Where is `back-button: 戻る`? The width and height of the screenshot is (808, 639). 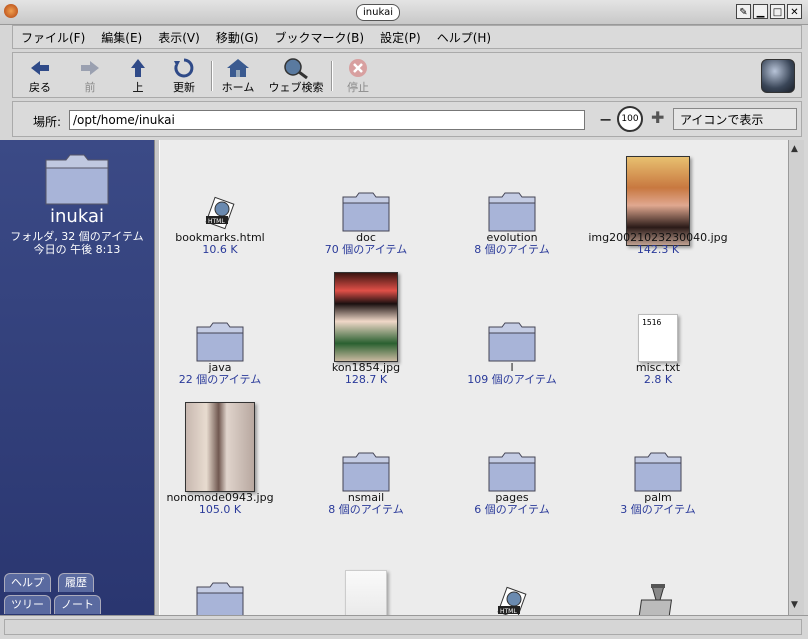
back-button: 戻る is located at coordinates (40, 76).